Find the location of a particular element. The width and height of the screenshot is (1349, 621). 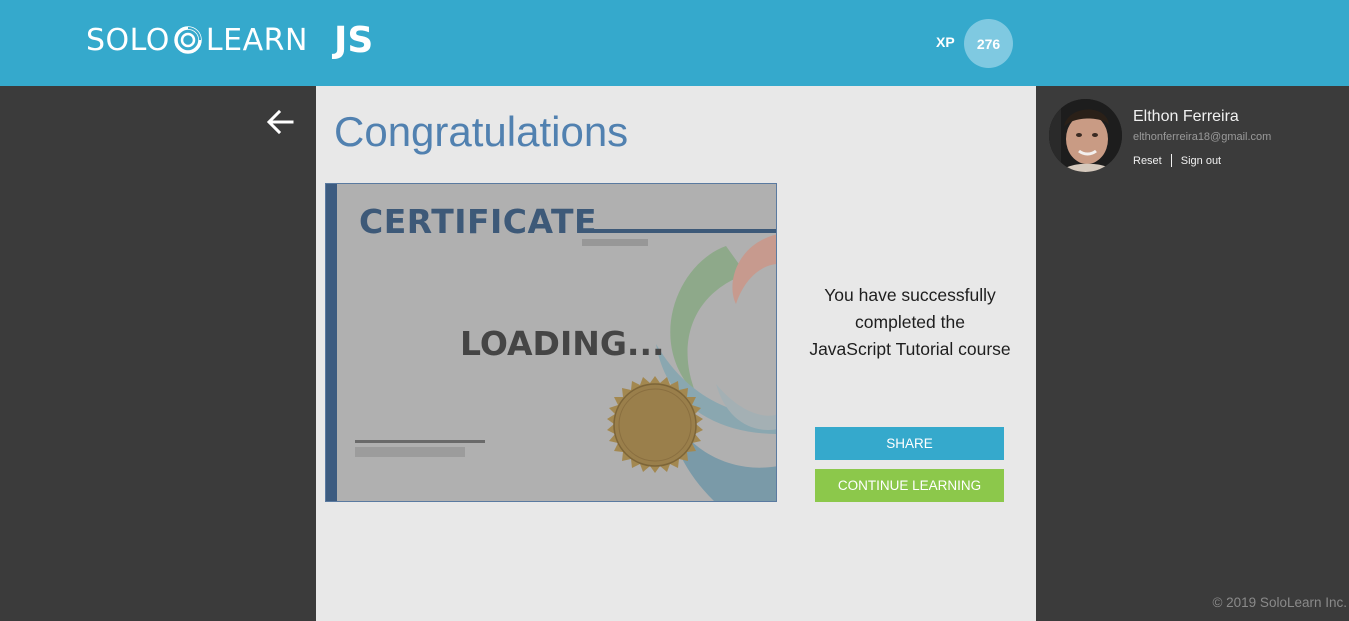

signature-line is located at coordinates (420, 441).